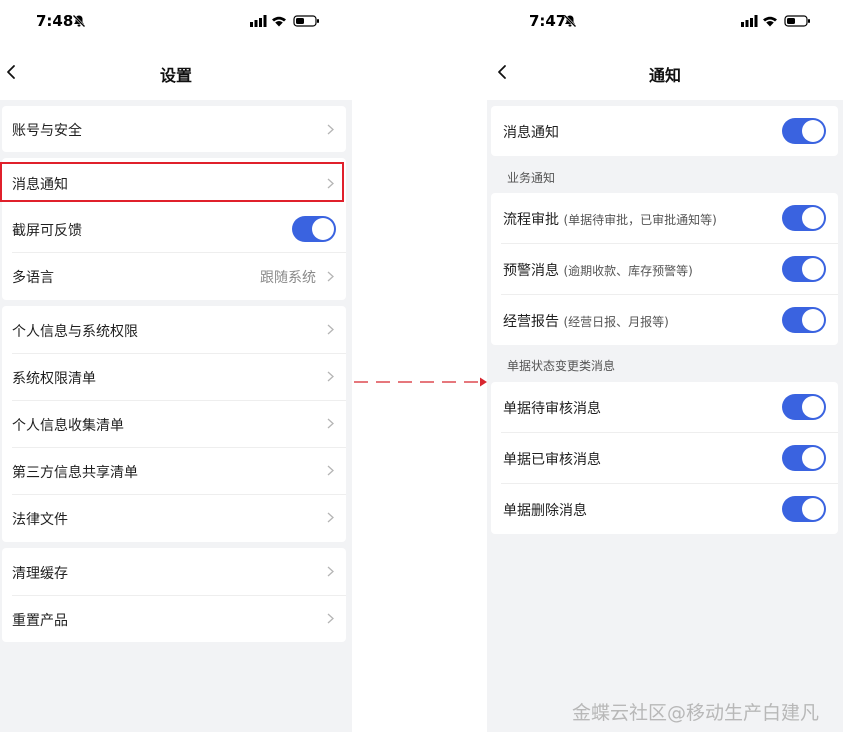 This screenshot has height=732, width=843. What do you see at coordinates (531, 271) in the screenshot?
I see `setting-title: 预警消息` at bounding box center [531, 271].